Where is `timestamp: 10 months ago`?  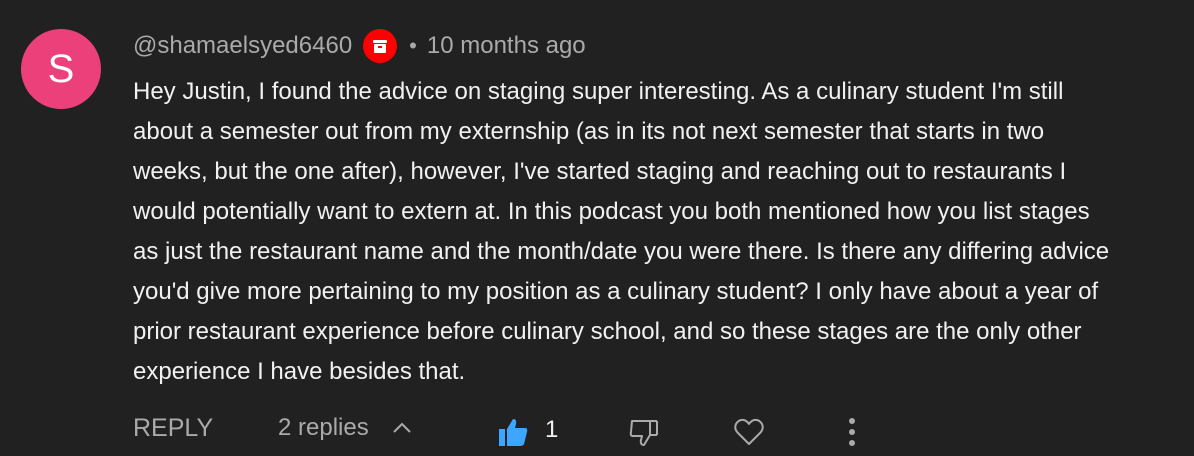
timestamp: 10 months ago is located at coordinates (506, 46).